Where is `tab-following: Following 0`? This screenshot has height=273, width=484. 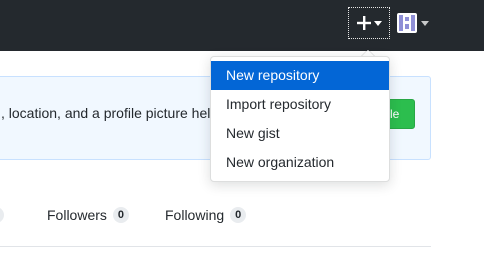
tab-following: Following 0 is located at coordinates (206, 215).